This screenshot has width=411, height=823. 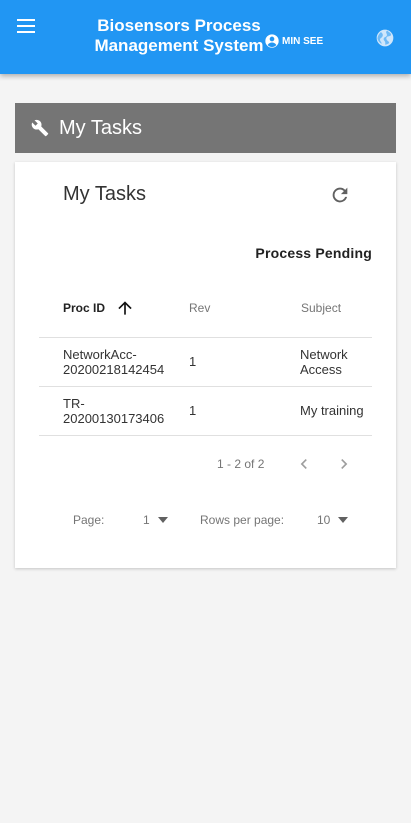 What do you see at coordinates (84, 308) in the screenshot?
I see `column-header-proc-id: Proc ID` at bounding box center [84, 308].